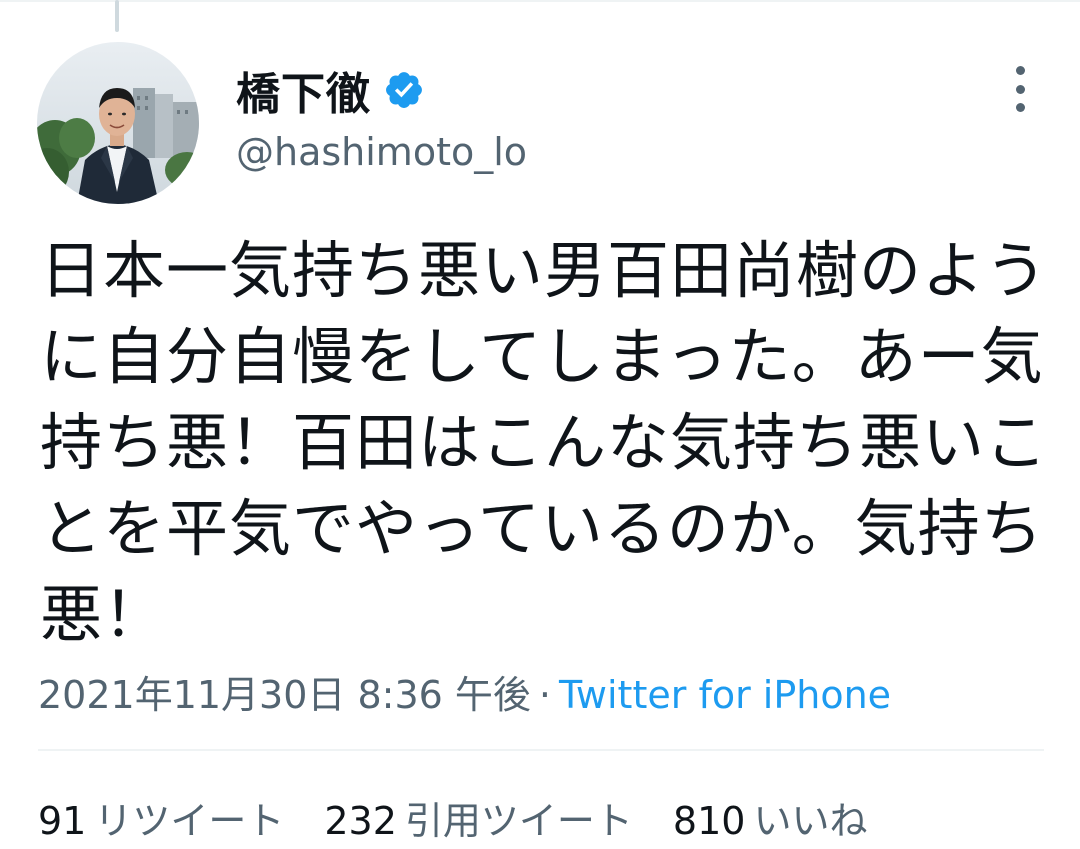 This screenshot has width=1080, height=849. What do you see at coordinates (540, 1) in the screenshot?
I see `top-border` at bounding box center [540, 1].